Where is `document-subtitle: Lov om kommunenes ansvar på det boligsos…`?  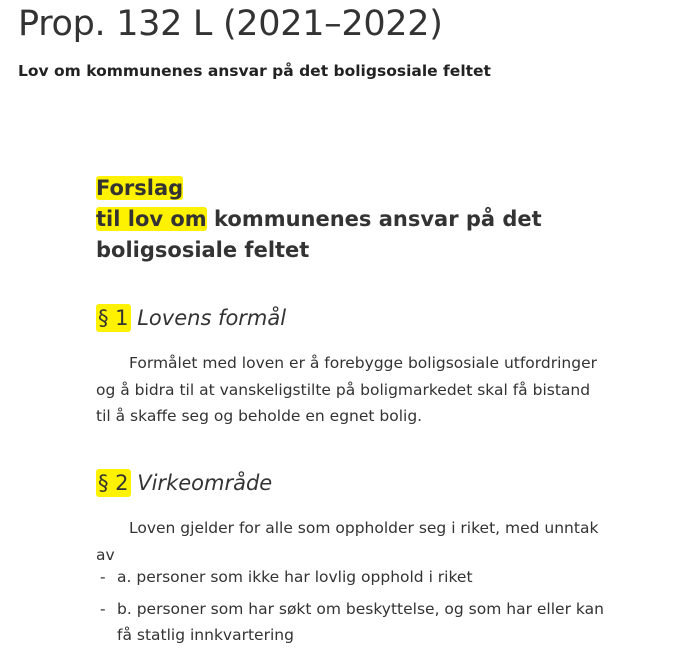 document-subtitle: Lov om kommunenes ansvar på det boligsos… is located at coordinates (254, 71).